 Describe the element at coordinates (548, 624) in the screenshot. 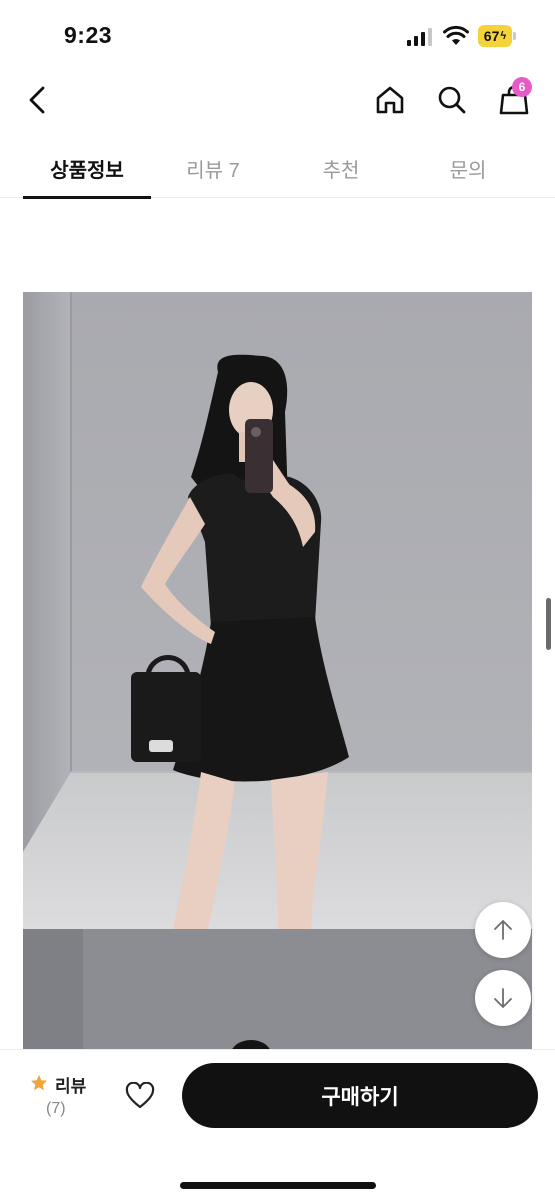

I see `scrollbar` at that location.